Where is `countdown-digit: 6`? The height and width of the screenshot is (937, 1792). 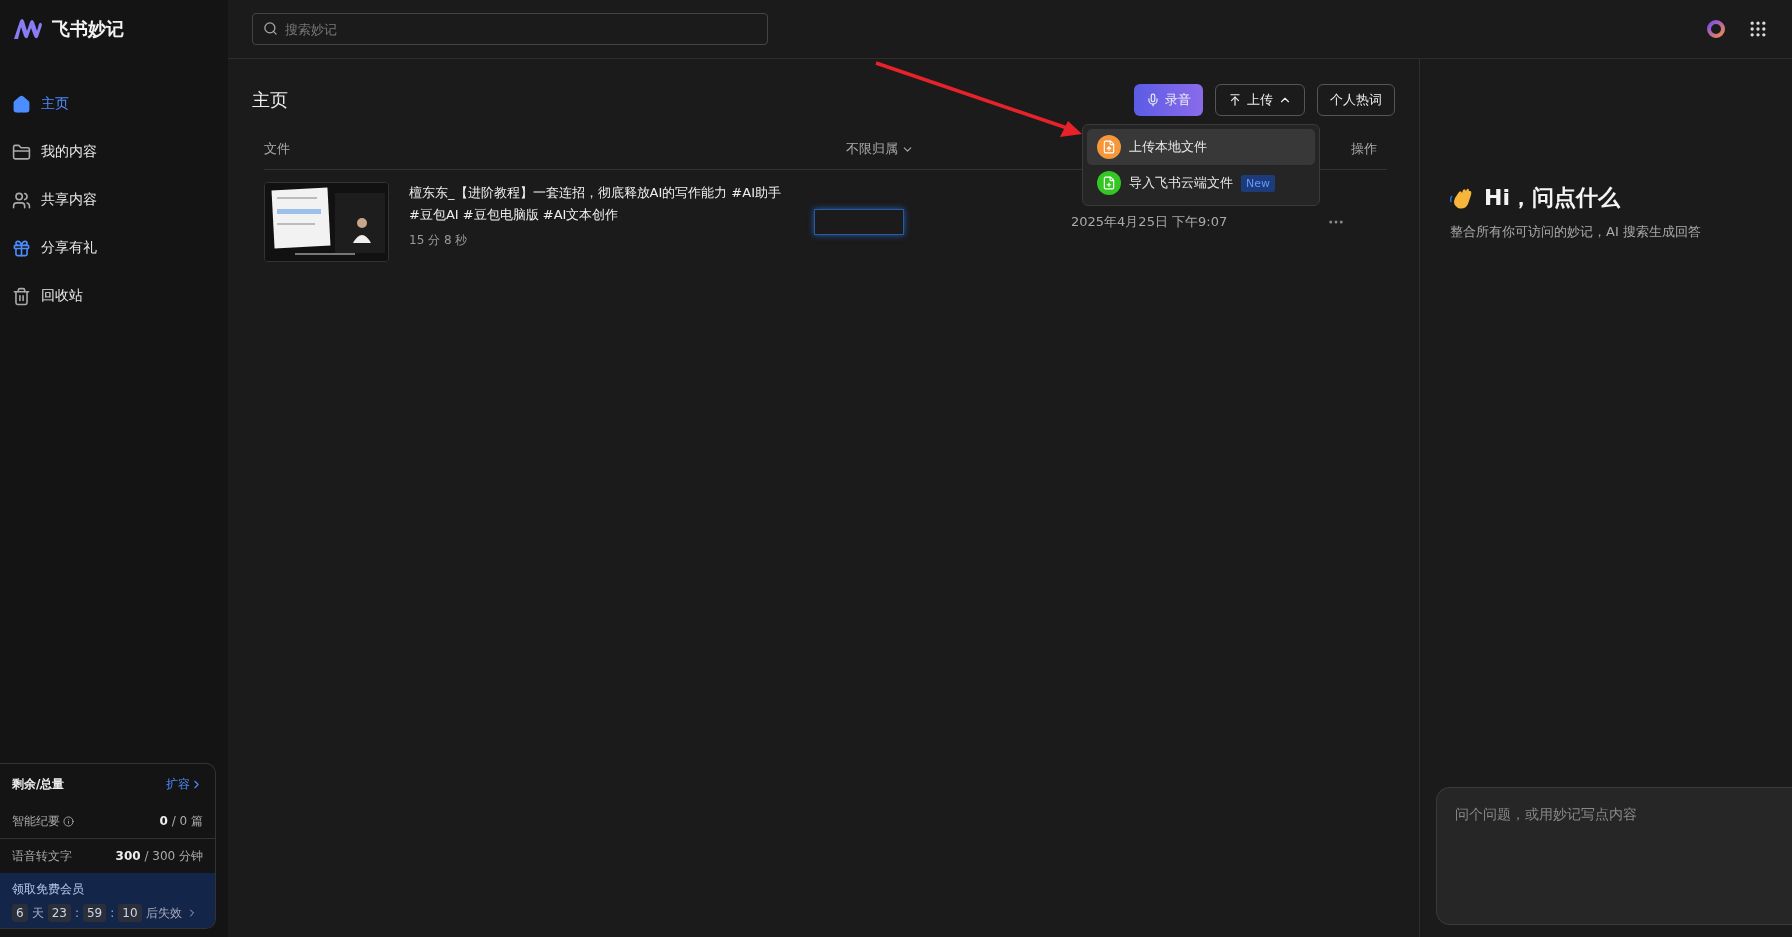 countdown-digit: 6 is located at coordinates (20, 913).